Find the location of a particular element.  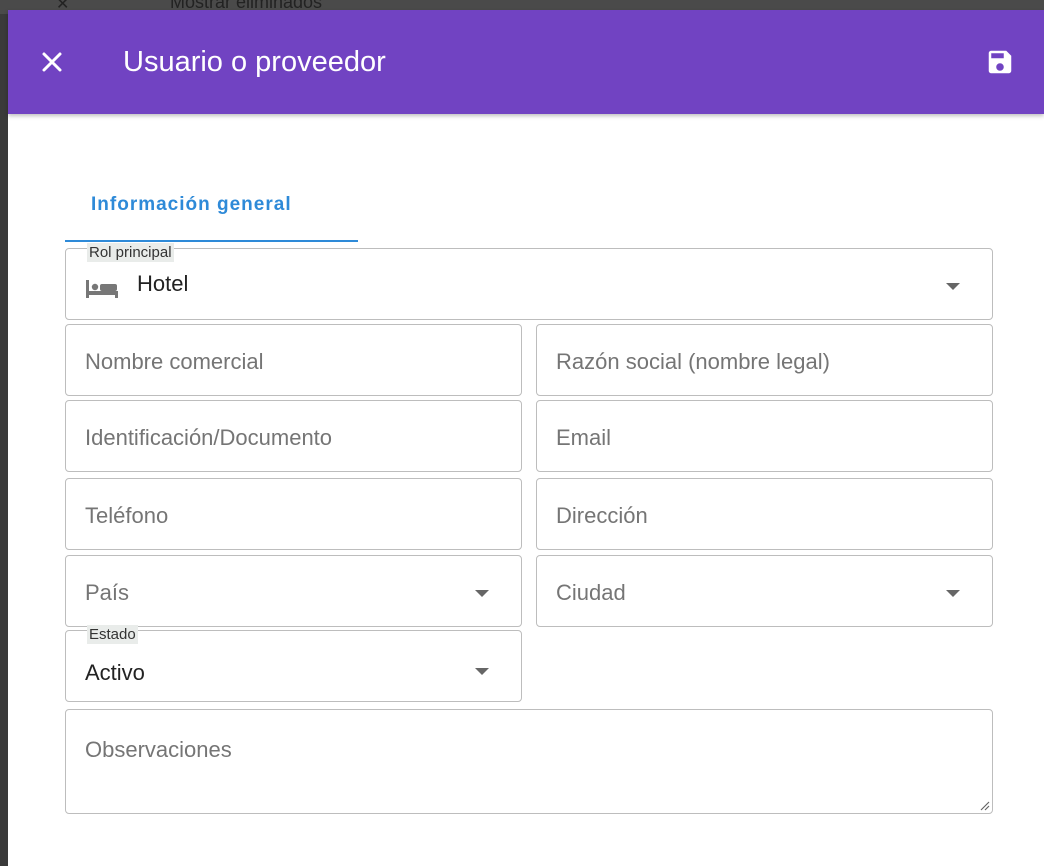

direccion-input: Dirección is located at coordinates (764, 514).